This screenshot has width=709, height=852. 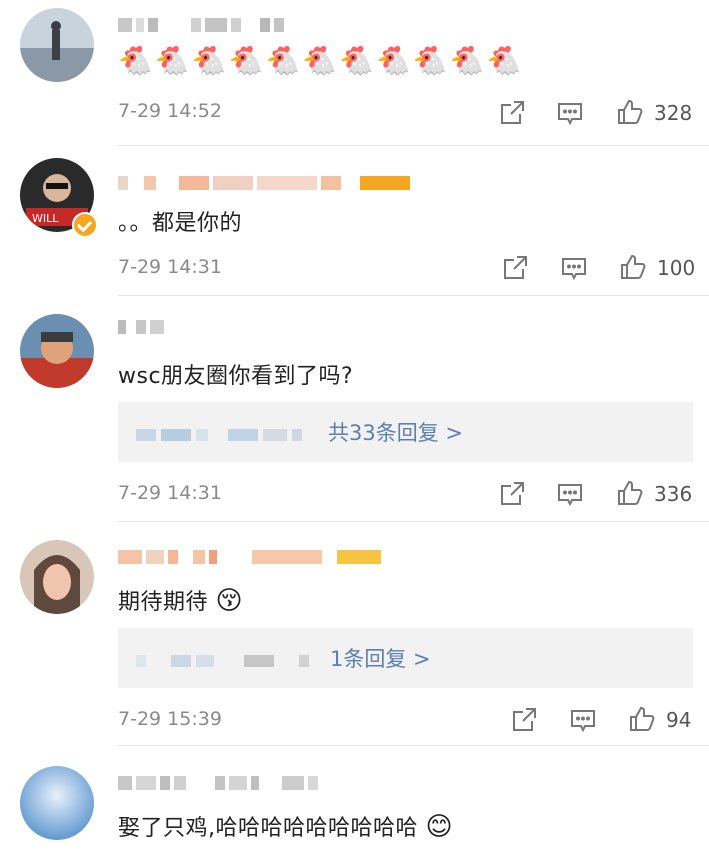 I want to click on comment-time: 7-29 15:39, so click(x=170, y=719).